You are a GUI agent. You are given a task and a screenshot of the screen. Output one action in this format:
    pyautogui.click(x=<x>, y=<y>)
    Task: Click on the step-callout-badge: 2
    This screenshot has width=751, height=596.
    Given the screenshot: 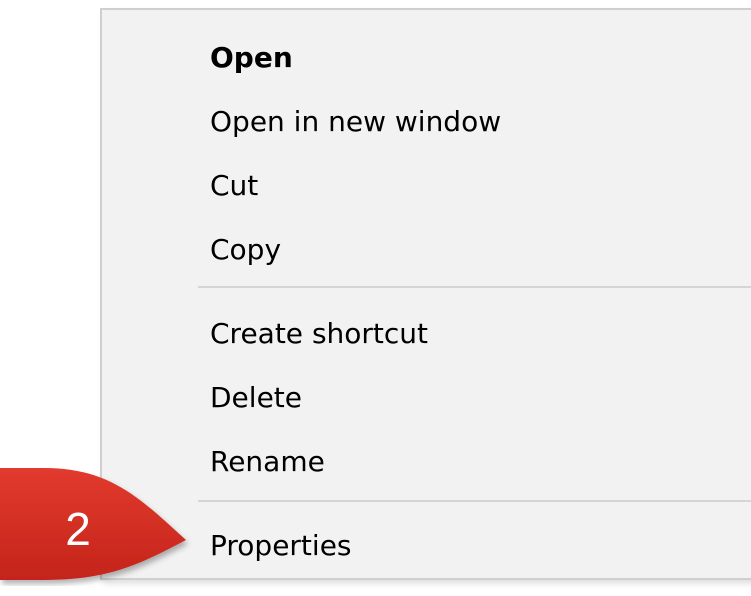 What is the action you would take?
    pyautogui.click(x=100, y=527)
    